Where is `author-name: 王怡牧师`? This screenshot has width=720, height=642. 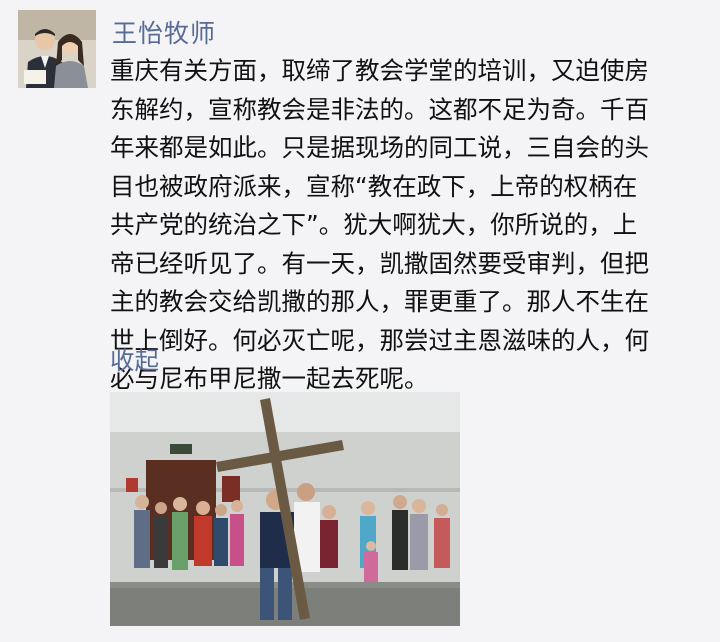
author-name: 王怡牧师 is located at coordinates (164, 32).